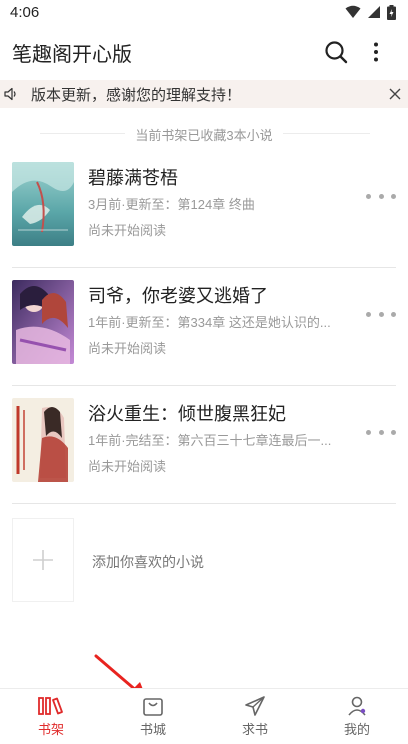 The image size is (408, 744). What do you see at coordinates (152, 729) in the screenshot?
I see `tab-label: 书城` at bounding box center [152, 729].